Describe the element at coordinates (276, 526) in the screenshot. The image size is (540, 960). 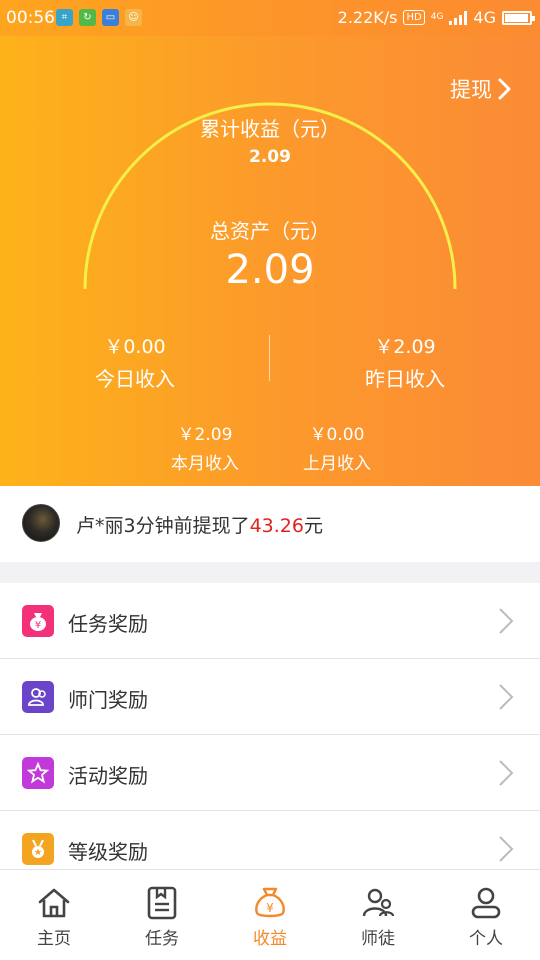
I see `notice-amount: 43.26` at that location.